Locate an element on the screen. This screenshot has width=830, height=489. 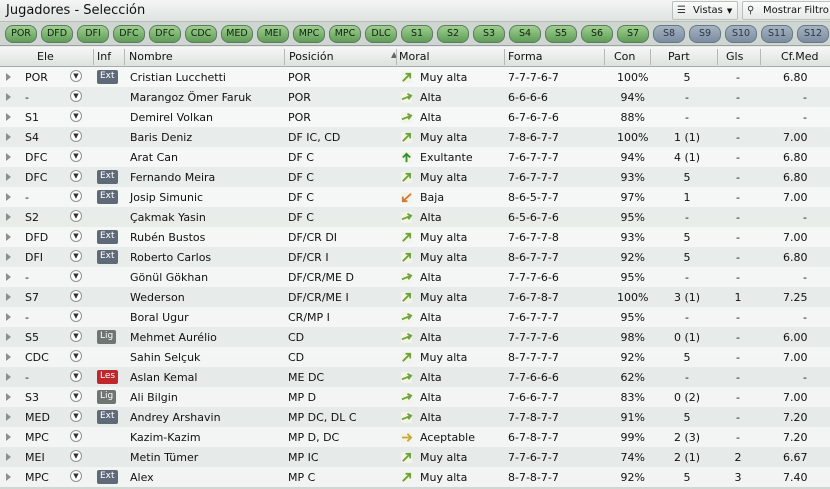
cell-ele: S1 is located at coordinates (32, 117).